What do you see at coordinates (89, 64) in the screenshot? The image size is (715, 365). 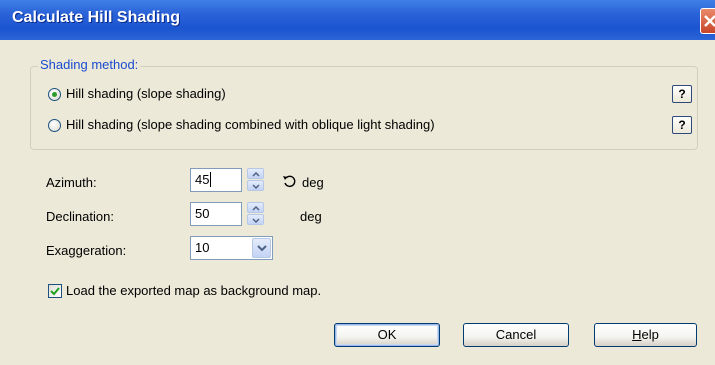 I see `shading-method-label: Shading method:` at bounding box center [89, 64].